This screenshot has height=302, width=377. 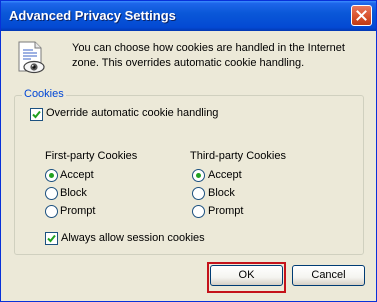 I want to click on third-party-accept-radio, so click(x=198, y=175).